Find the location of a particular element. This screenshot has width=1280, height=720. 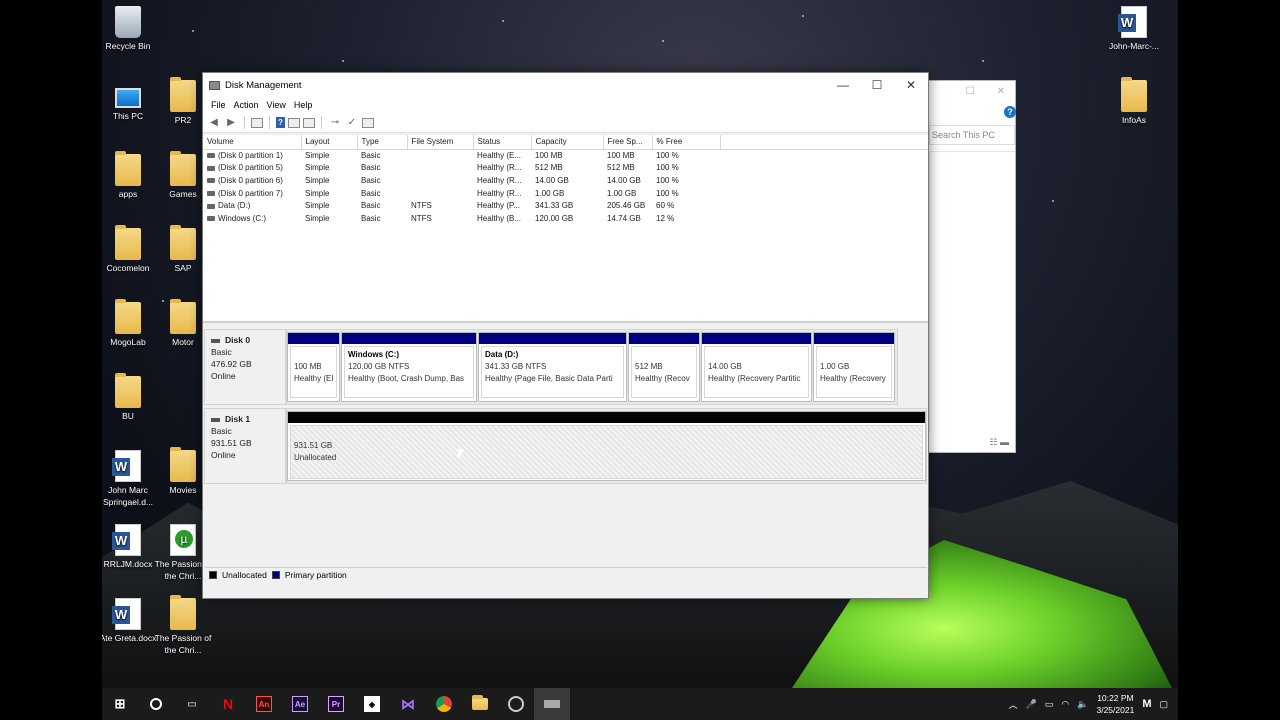

show-hide-console-tree-icon is located at coordinates (257, 122).